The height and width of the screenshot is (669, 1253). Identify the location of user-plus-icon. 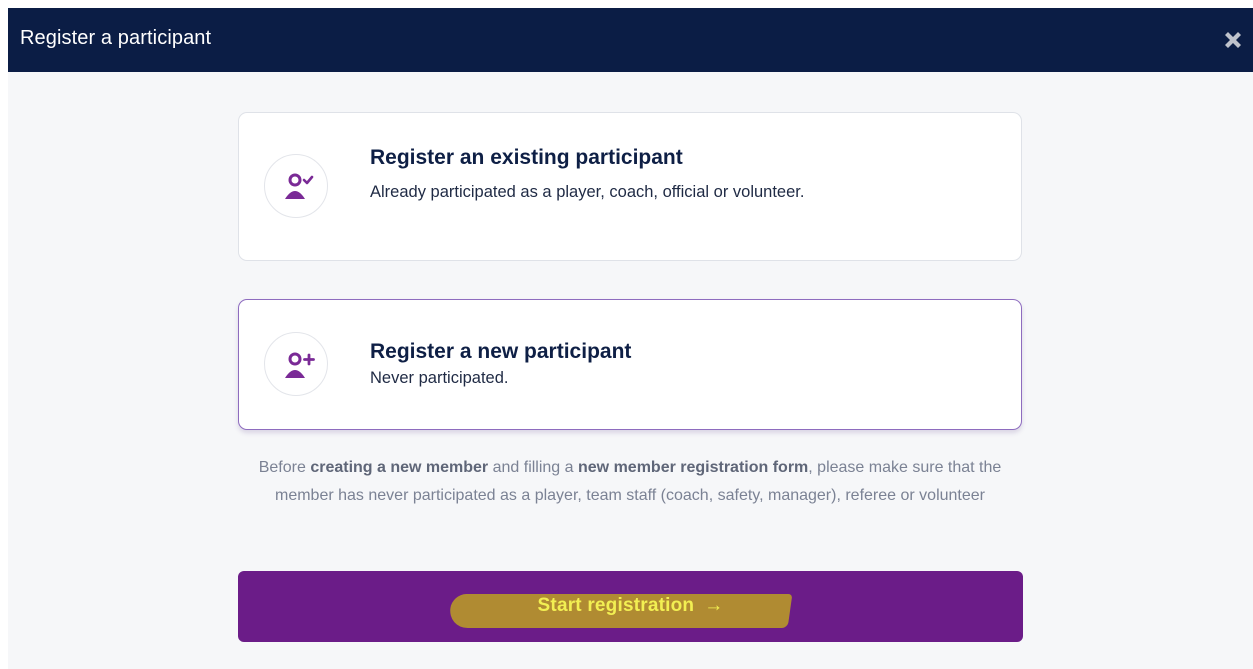
(296, 364).